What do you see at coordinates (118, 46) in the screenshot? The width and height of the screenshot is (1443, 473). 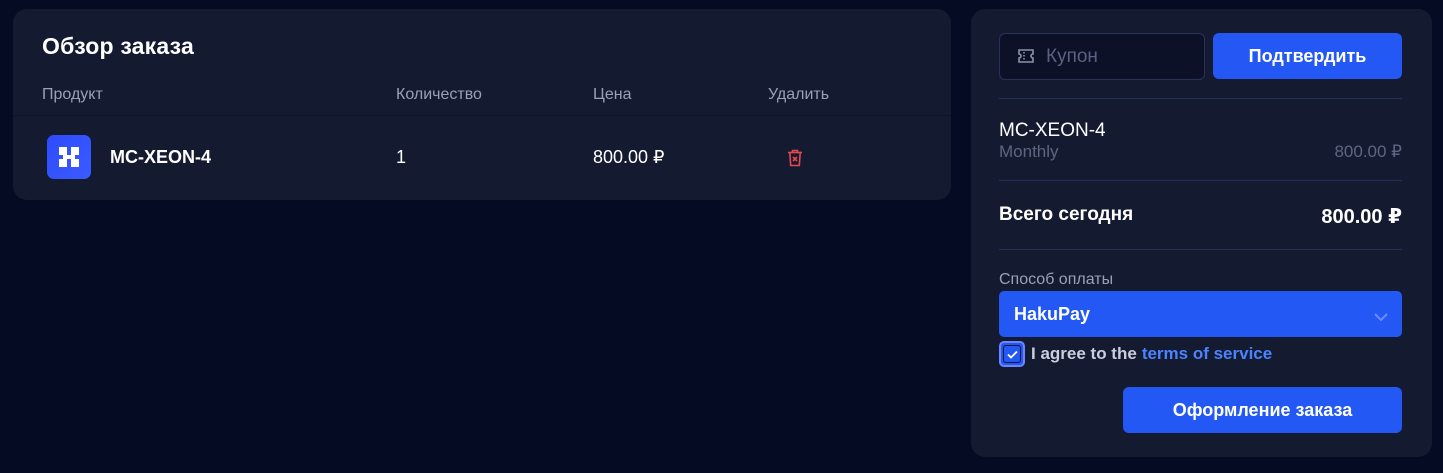 I see `order-title: Обзор заказа` at bounding box center [118, 46].